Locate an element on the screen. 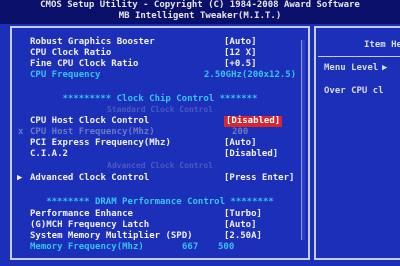 This screenshot has height=266, width=400. setting-label: System Memory Multiplier (SPD) is located at coordinates (111, 236).